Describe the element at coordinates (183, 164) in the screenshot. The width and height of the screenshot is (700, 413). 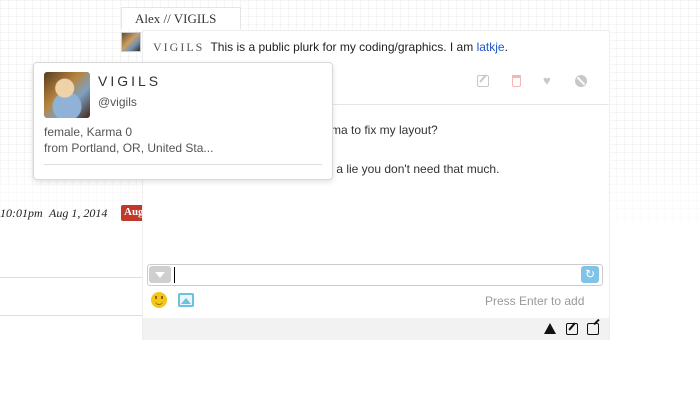
I see `profile-divider` at that location.